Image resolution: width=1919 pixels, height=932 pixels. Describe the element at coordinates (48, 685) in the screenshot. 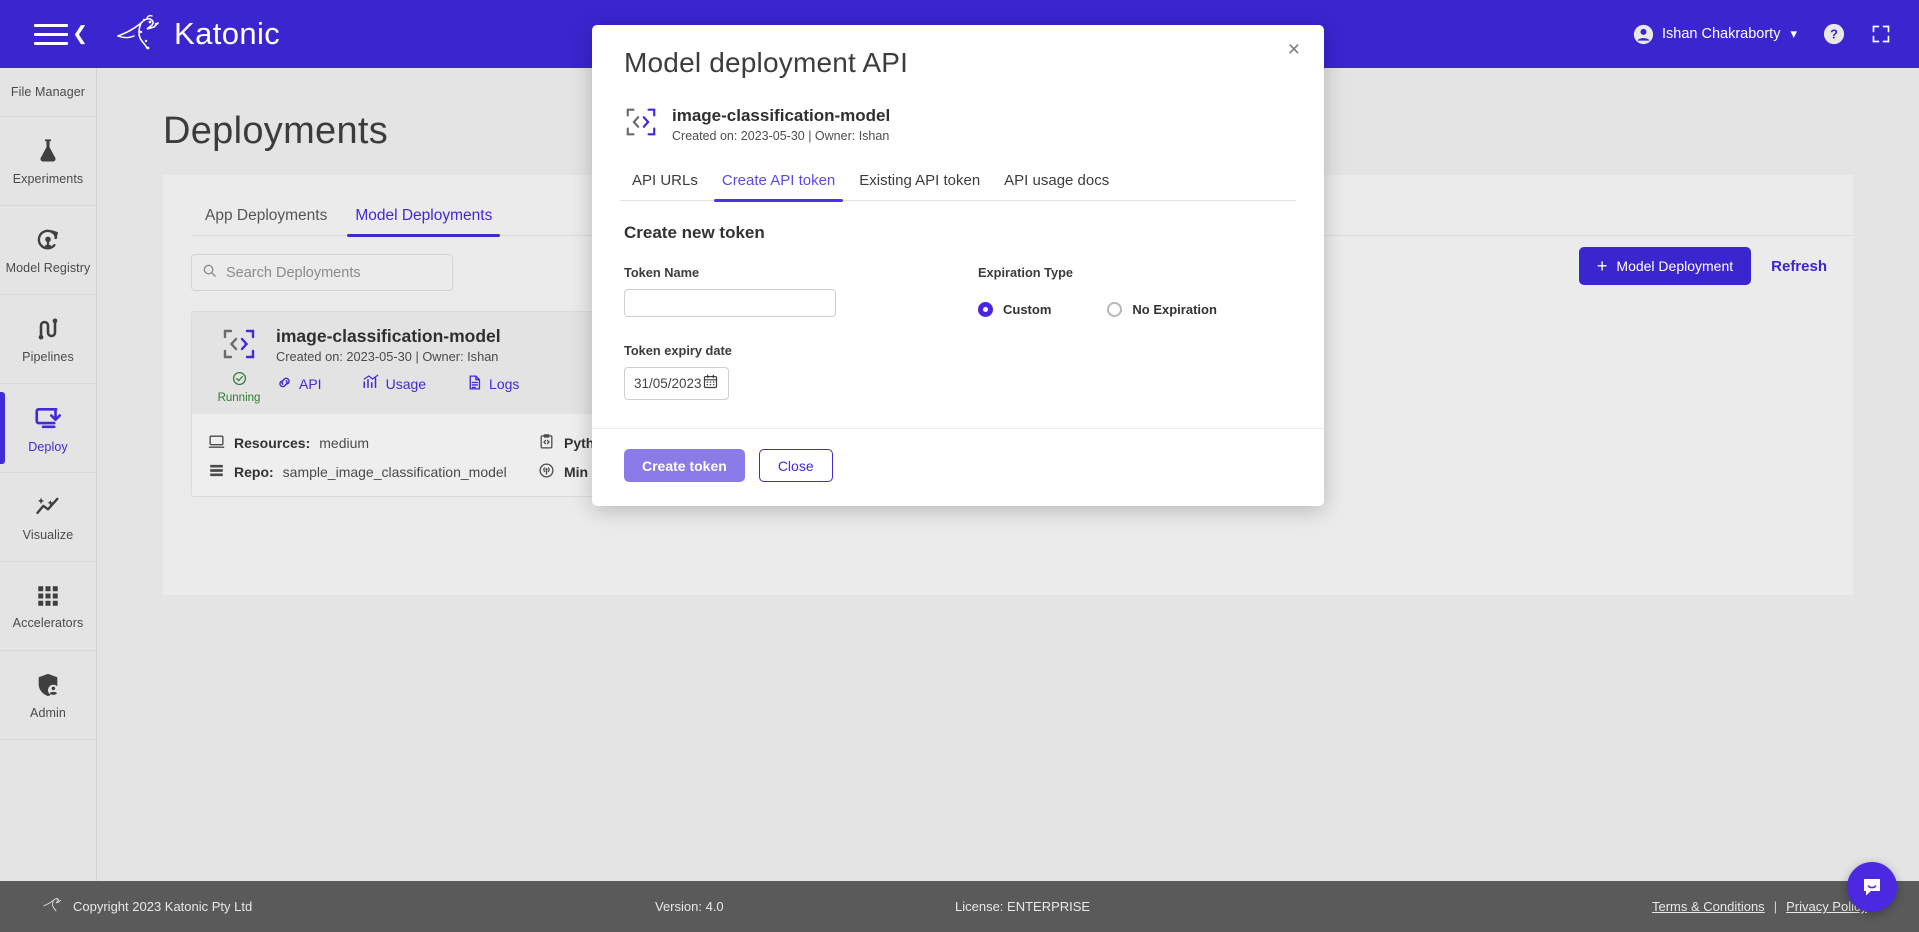

I see `shield-user-icon` at that location.